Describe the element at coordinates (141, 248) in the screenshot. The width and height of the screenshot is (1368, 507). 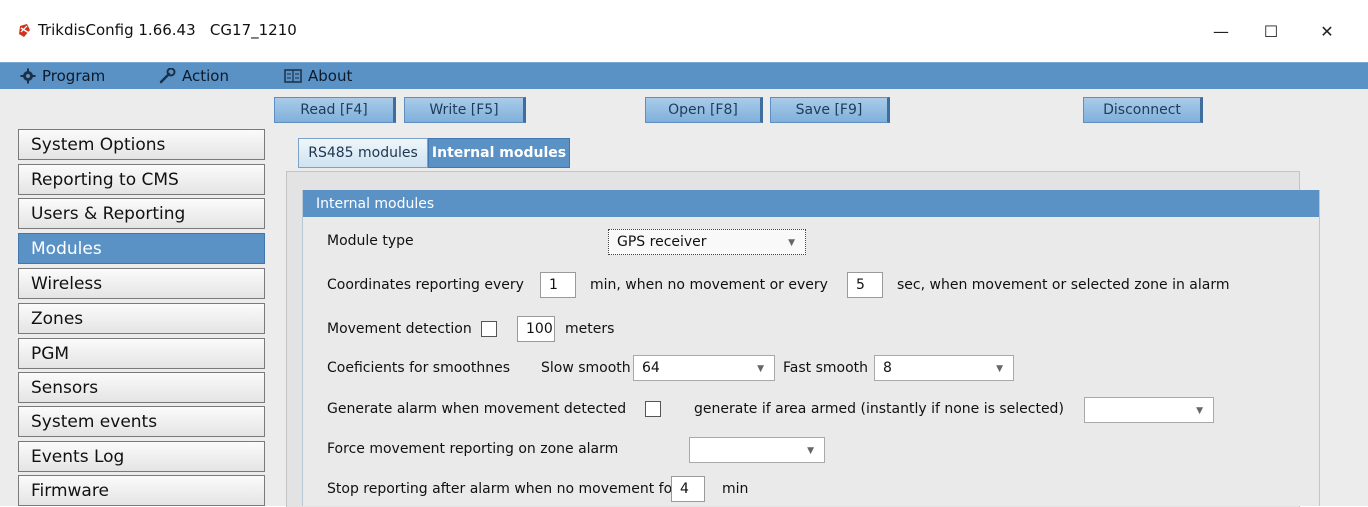
I see `sidebar-item-modules: Modules` at that location.